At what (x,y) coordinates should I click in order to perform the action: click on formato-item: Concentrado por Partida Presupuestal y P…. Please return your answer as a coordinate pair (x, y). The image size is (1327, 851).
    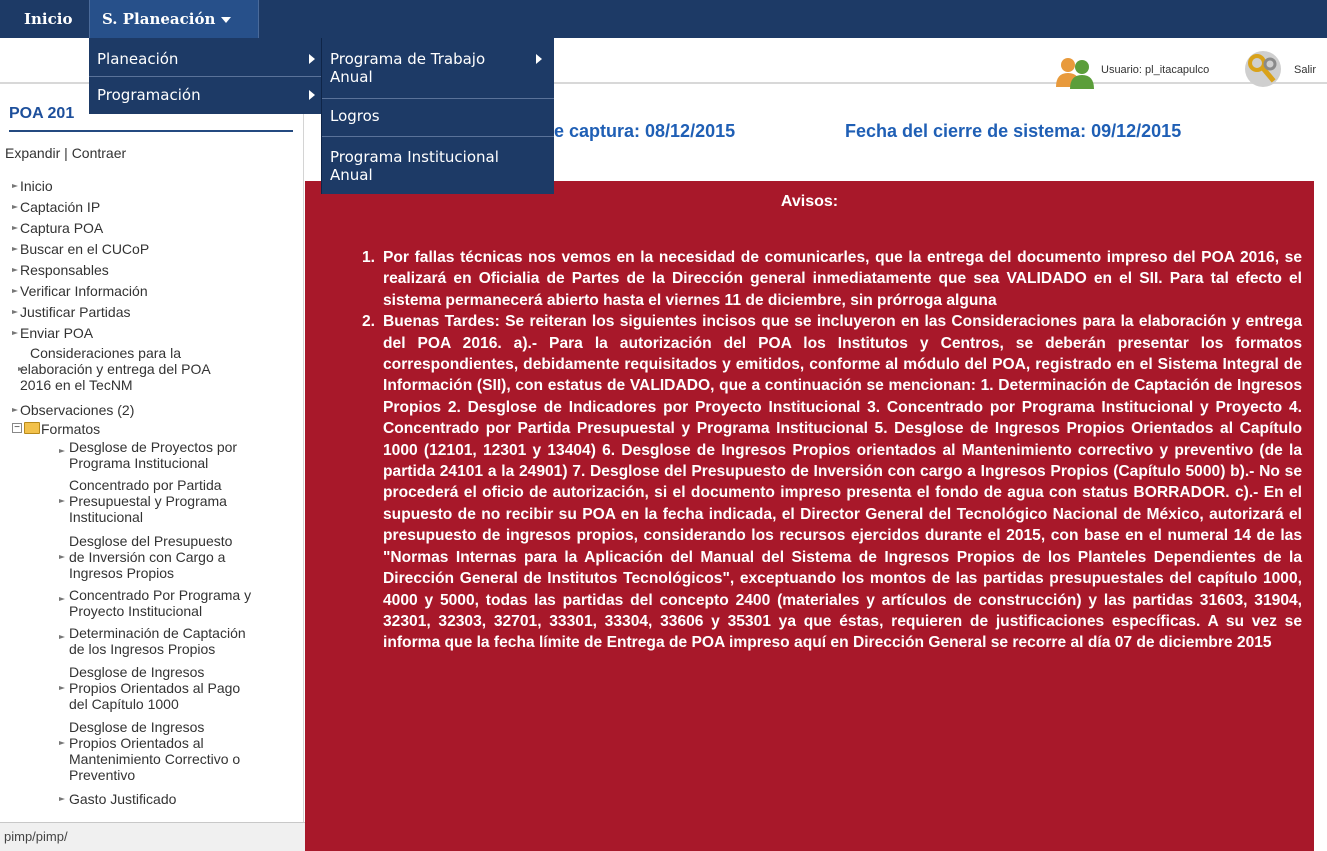
    Looking at the image, I should click on (143, 501).